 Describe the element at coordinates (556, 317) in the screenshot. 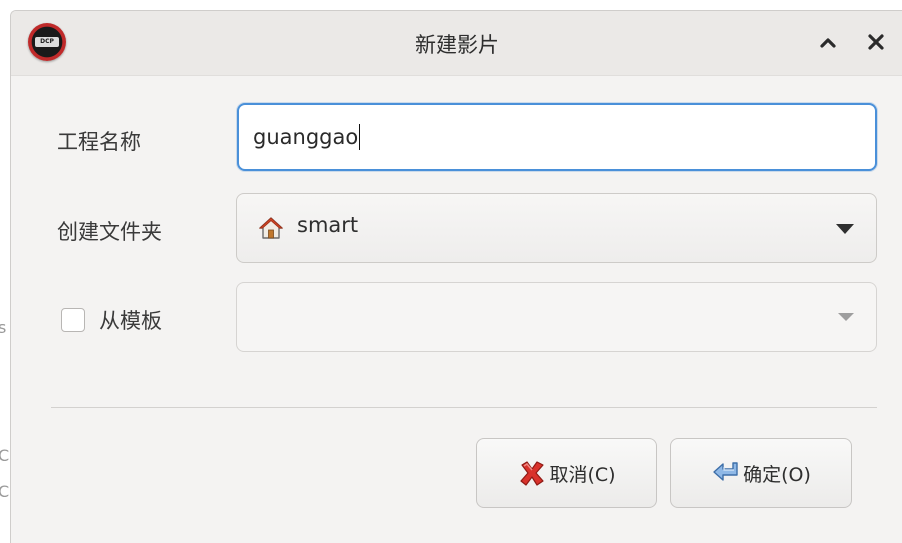

I see `template-select` at that location.